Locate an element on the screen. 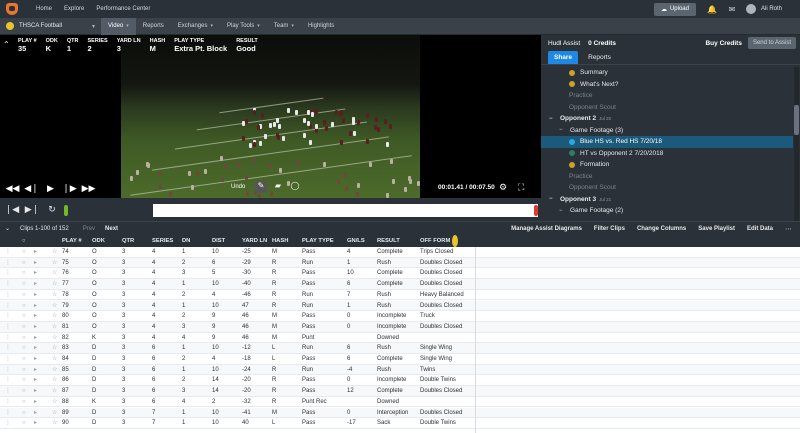 The height and width of the screenshot is (433, 800). cell-gn-ls: 1 is located at coordinates (348, 306).